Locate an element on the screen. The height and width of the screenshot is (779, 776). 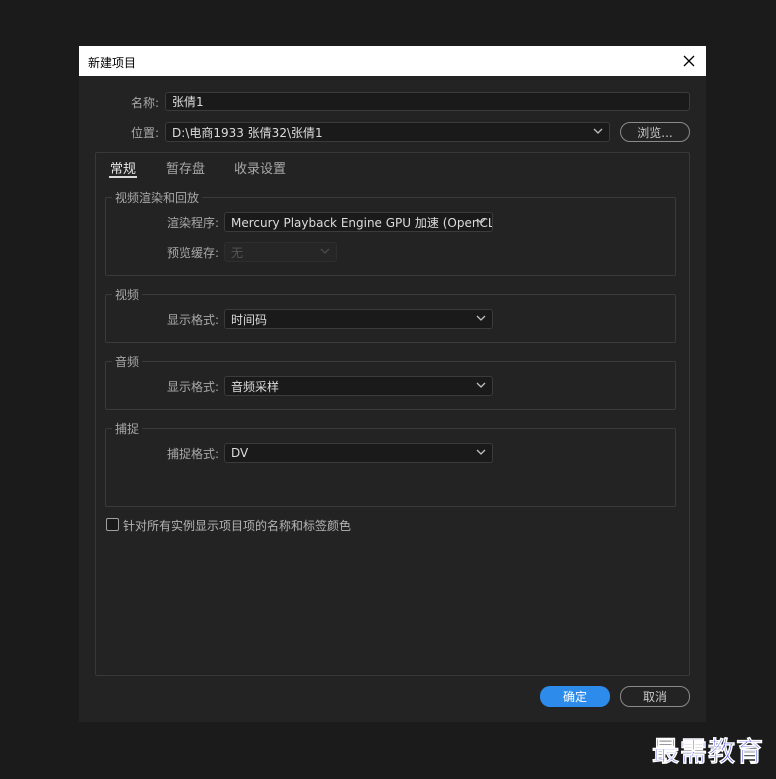
capture-format-label: 捕捉格式: is located at coordinates (192, 454).